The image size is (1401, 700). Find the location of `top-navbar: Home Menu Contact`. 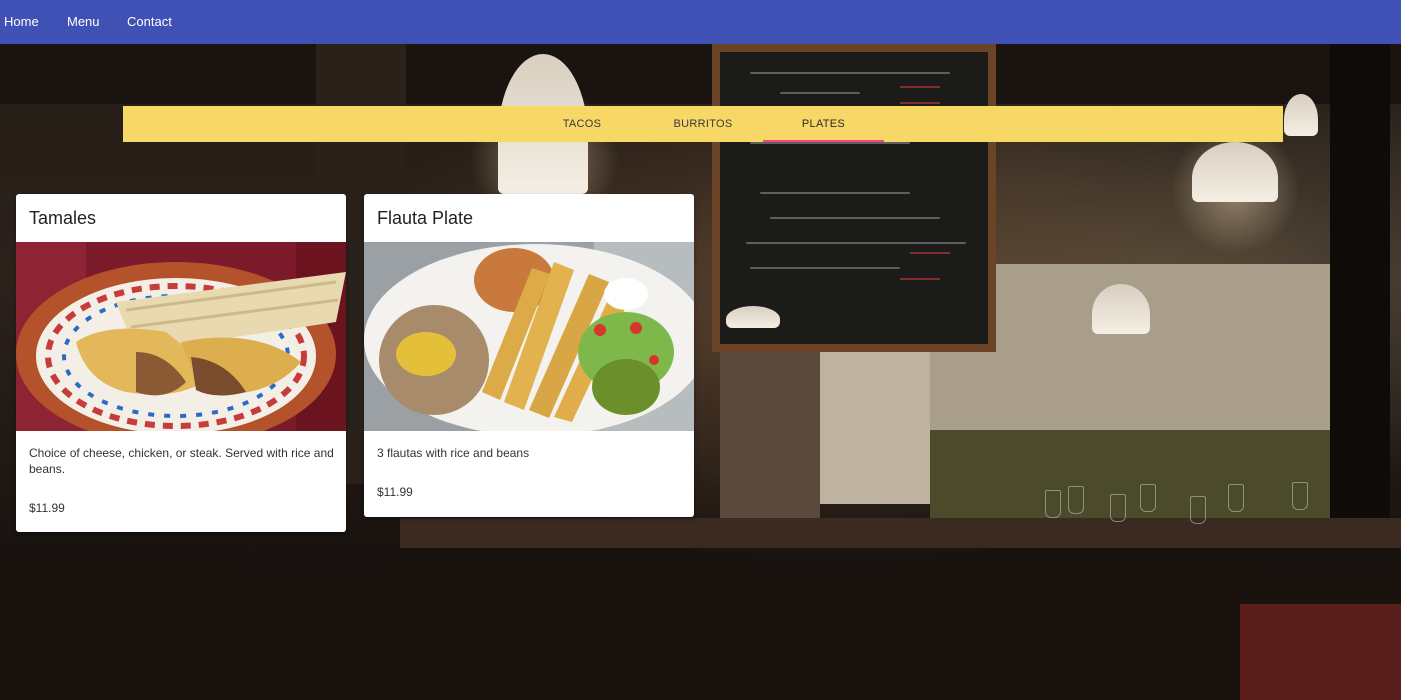

top-navbar: Home Menu Contact is located at coordinates (700, 22).